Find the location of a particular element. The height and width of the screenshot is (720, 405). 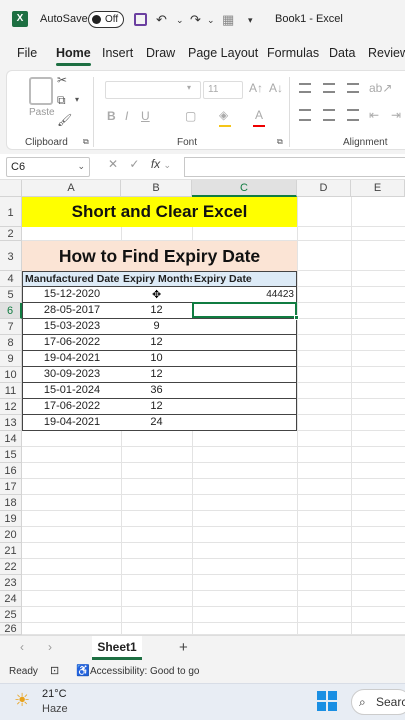

cell-manufactured-date: 15-01-2024 is located at coordinates (72, 391).